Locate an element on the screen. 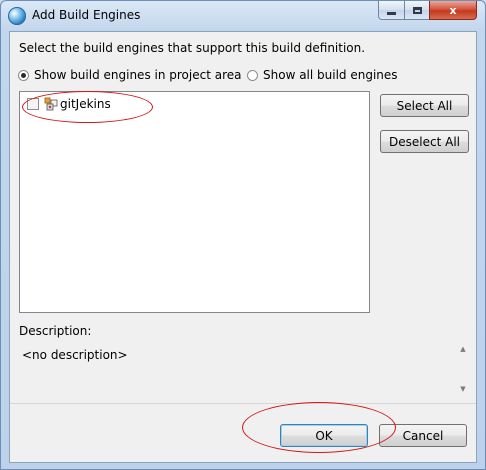 The width and height of the screenshot is (486, 470). scroll-up-icon: ▲ is located at coordinates (462, 349).